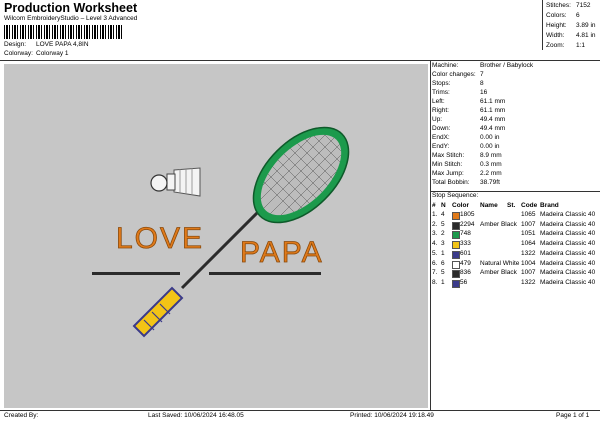 The image size is (600, 424). Describe the element at coordinates (465, 244) in the screenshot. I see `color-code: 333` at that location.